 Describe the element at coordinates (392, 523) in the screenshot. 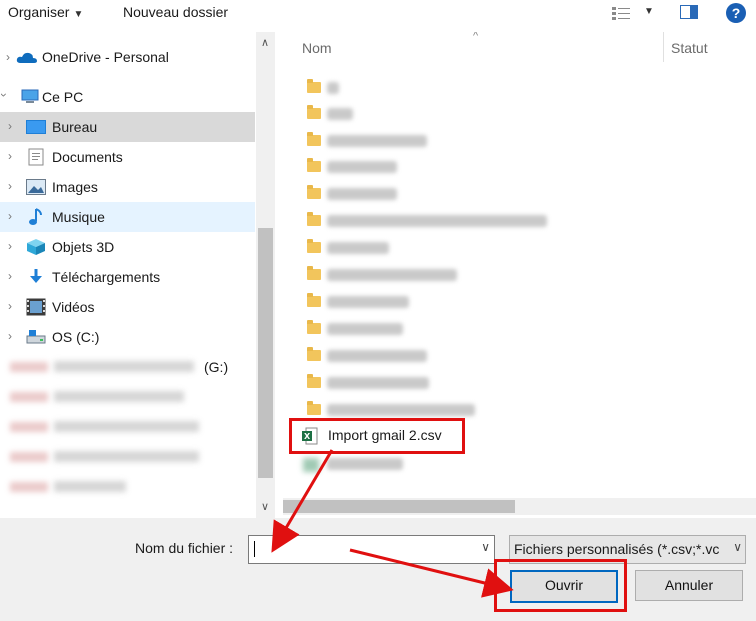

I see `annotation-arrows` at that location.